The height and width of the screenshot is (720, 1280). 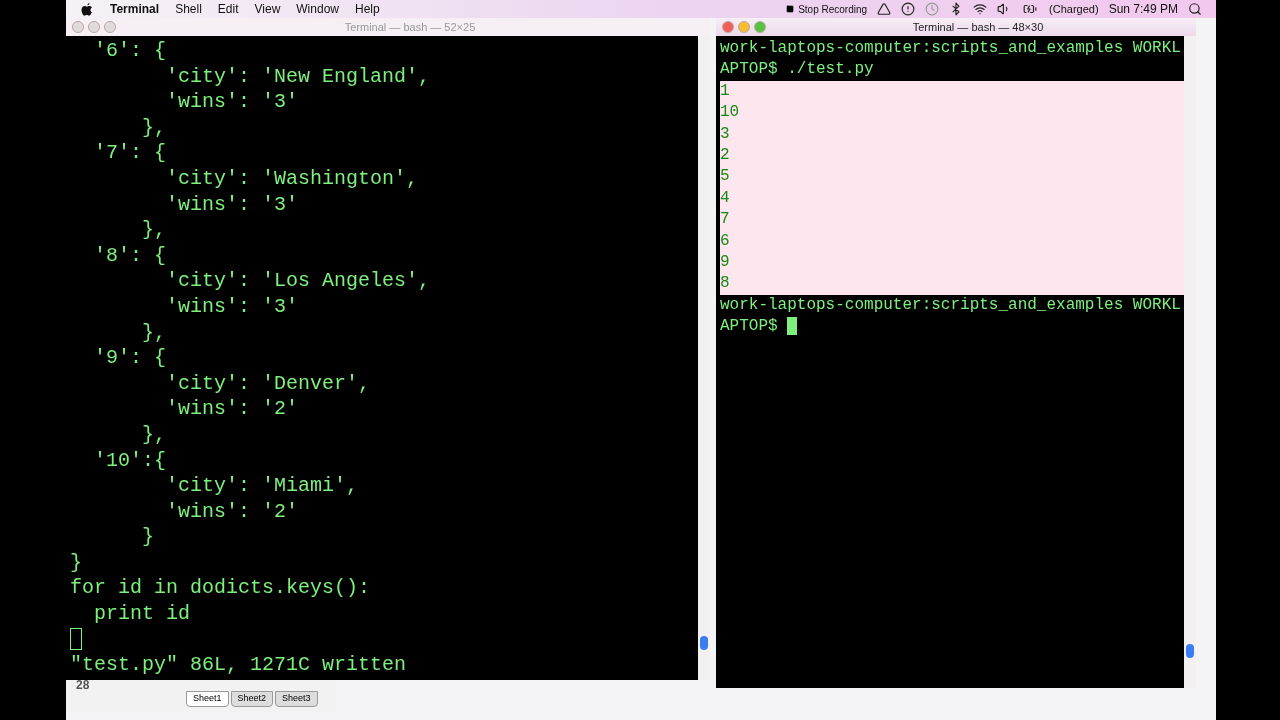 I want to click on terminal-line: 1, so click(x=725, y=90).